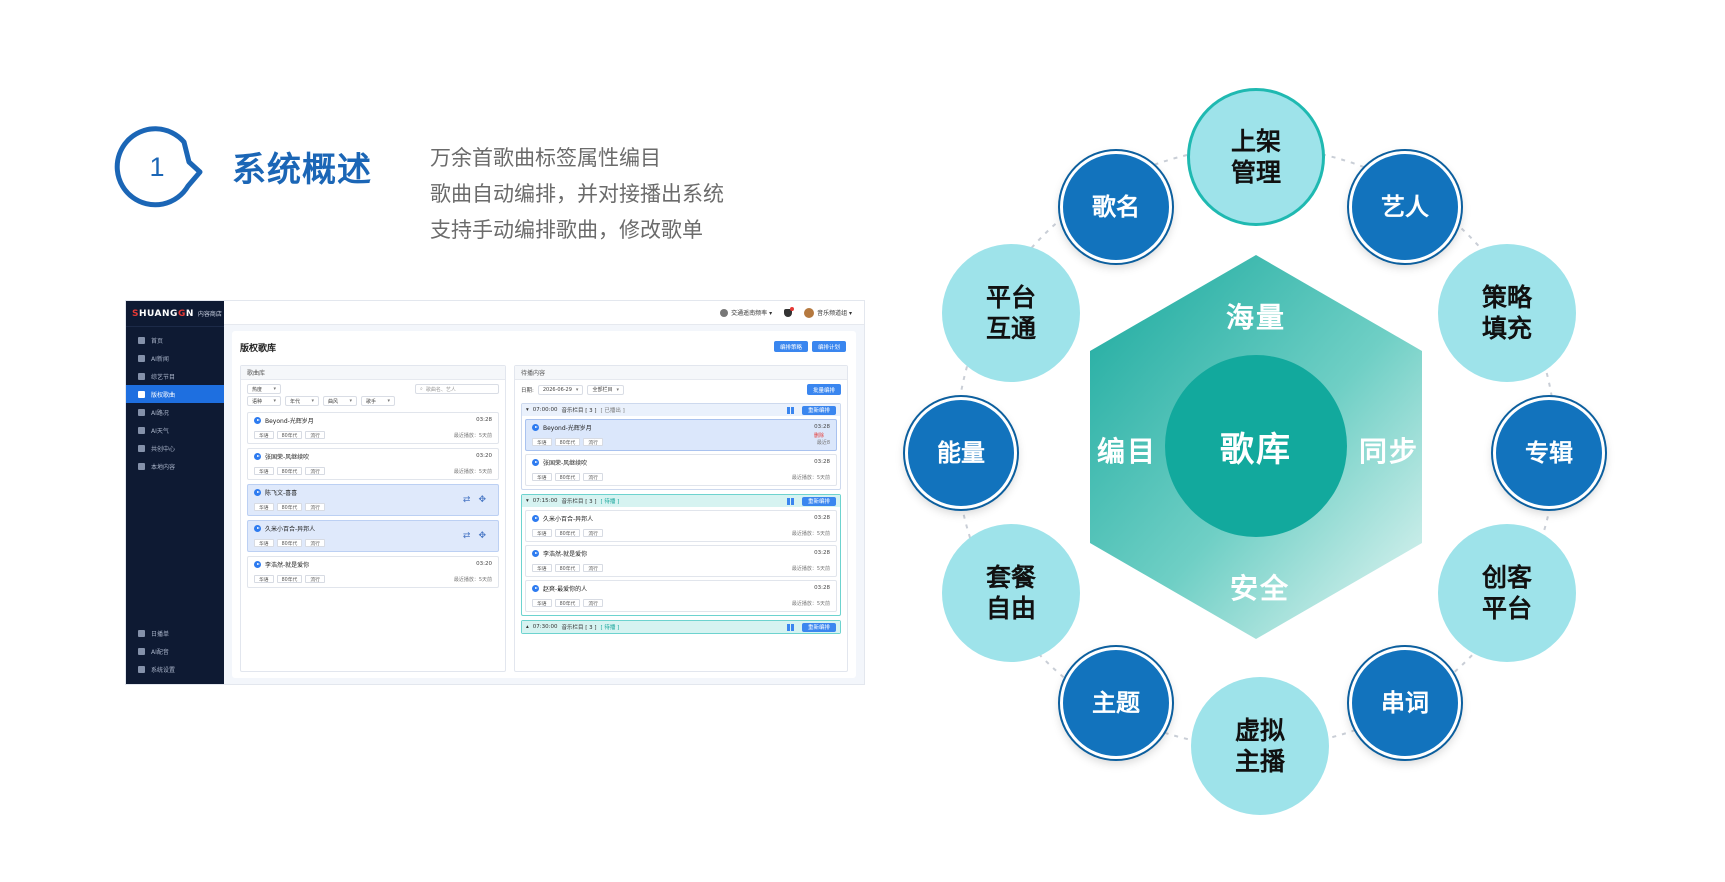 This screenshot has width=1725, height=882. I want to click on delete-link: 删除, so click(819, 435).